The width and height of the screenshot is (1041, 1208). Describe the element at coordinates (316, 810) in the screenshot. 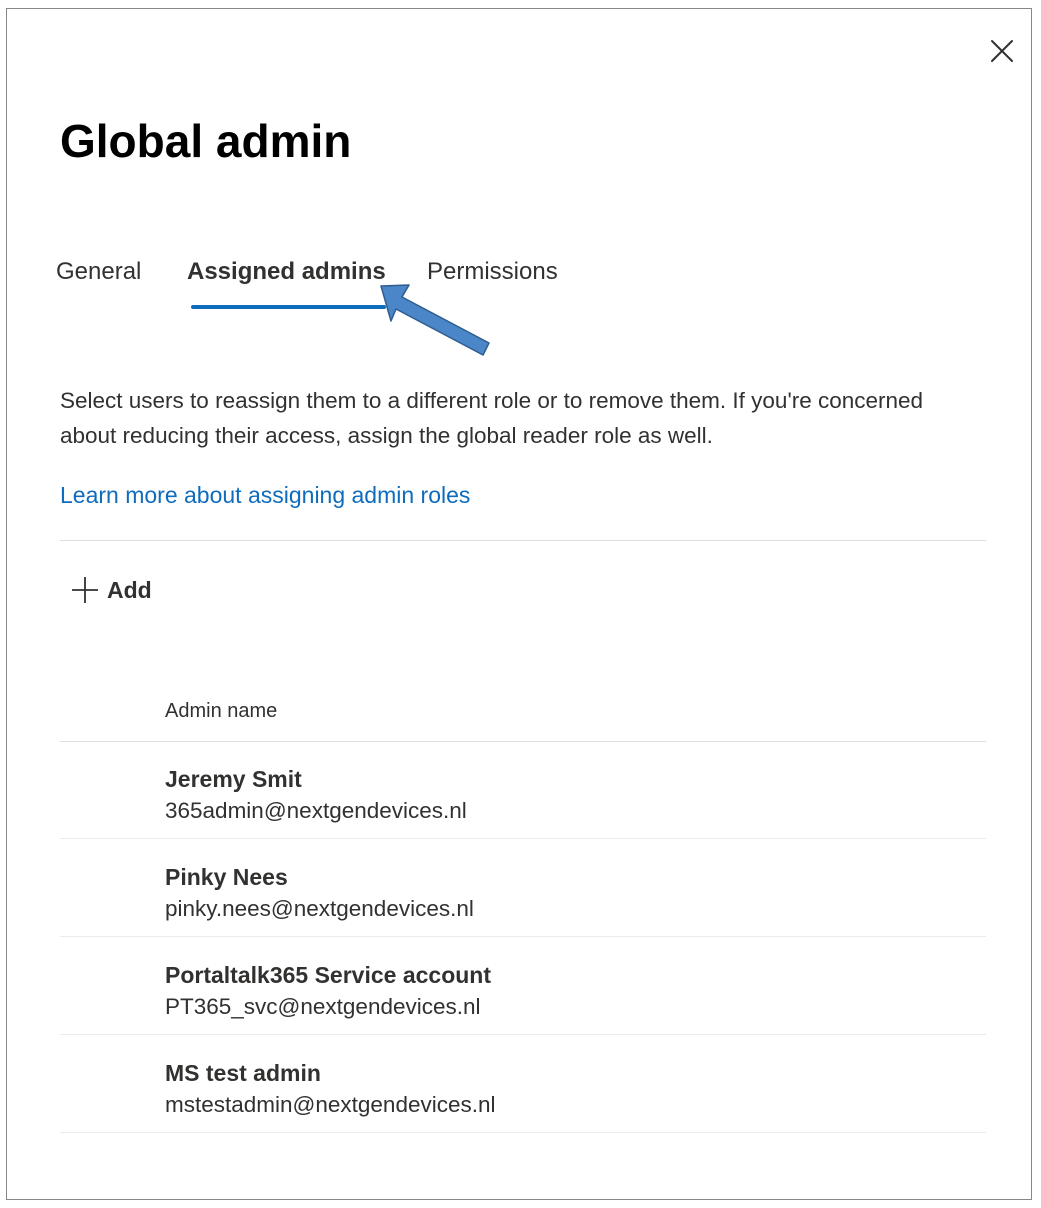

I see `admin-email: 365admin@nextgendevices.nl` at that location.